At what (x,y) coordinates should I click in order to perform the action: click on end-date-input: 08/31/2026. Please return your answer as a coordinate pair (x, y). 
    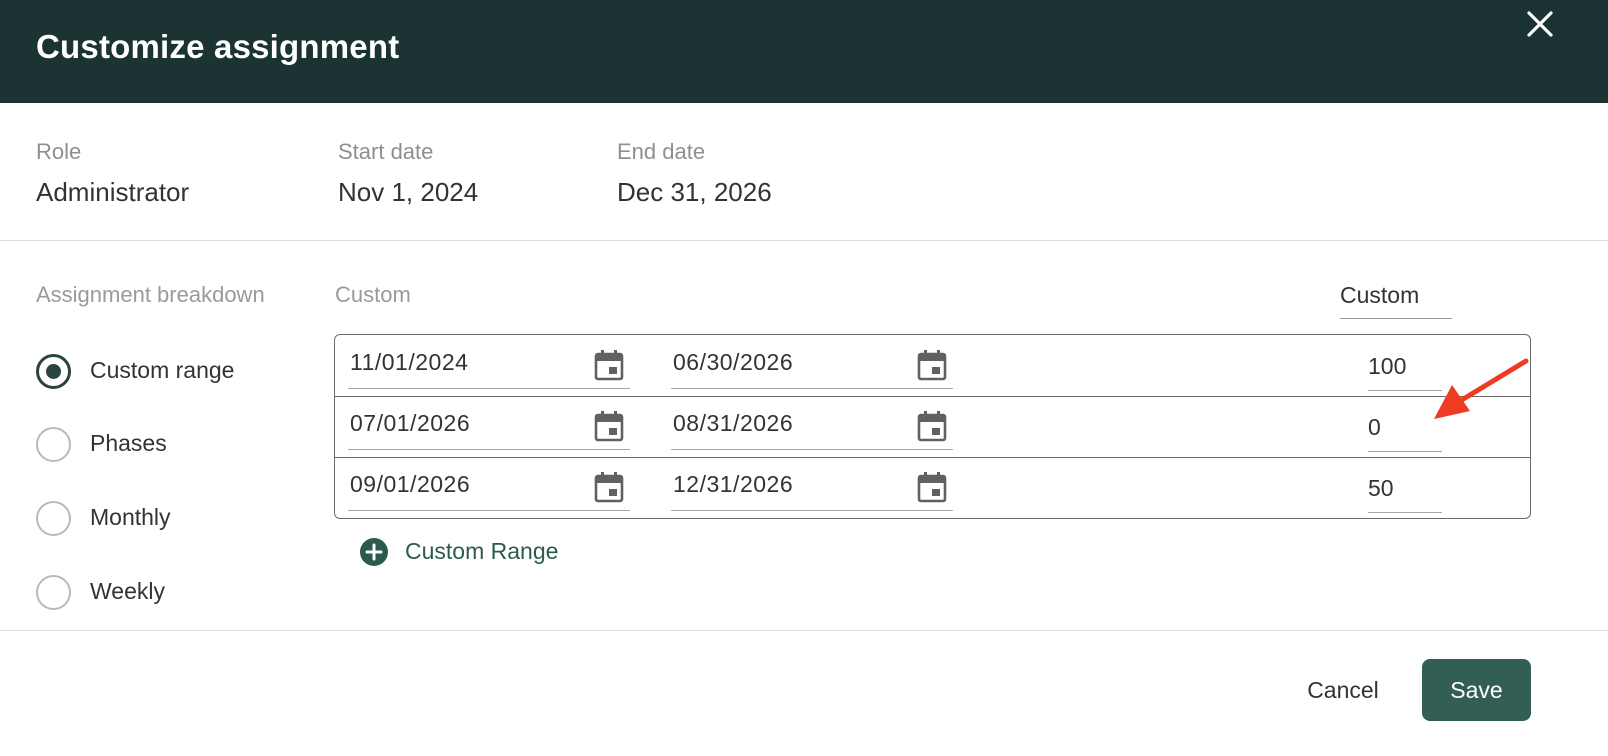
    Looking at the image, I should click on (812, 423).